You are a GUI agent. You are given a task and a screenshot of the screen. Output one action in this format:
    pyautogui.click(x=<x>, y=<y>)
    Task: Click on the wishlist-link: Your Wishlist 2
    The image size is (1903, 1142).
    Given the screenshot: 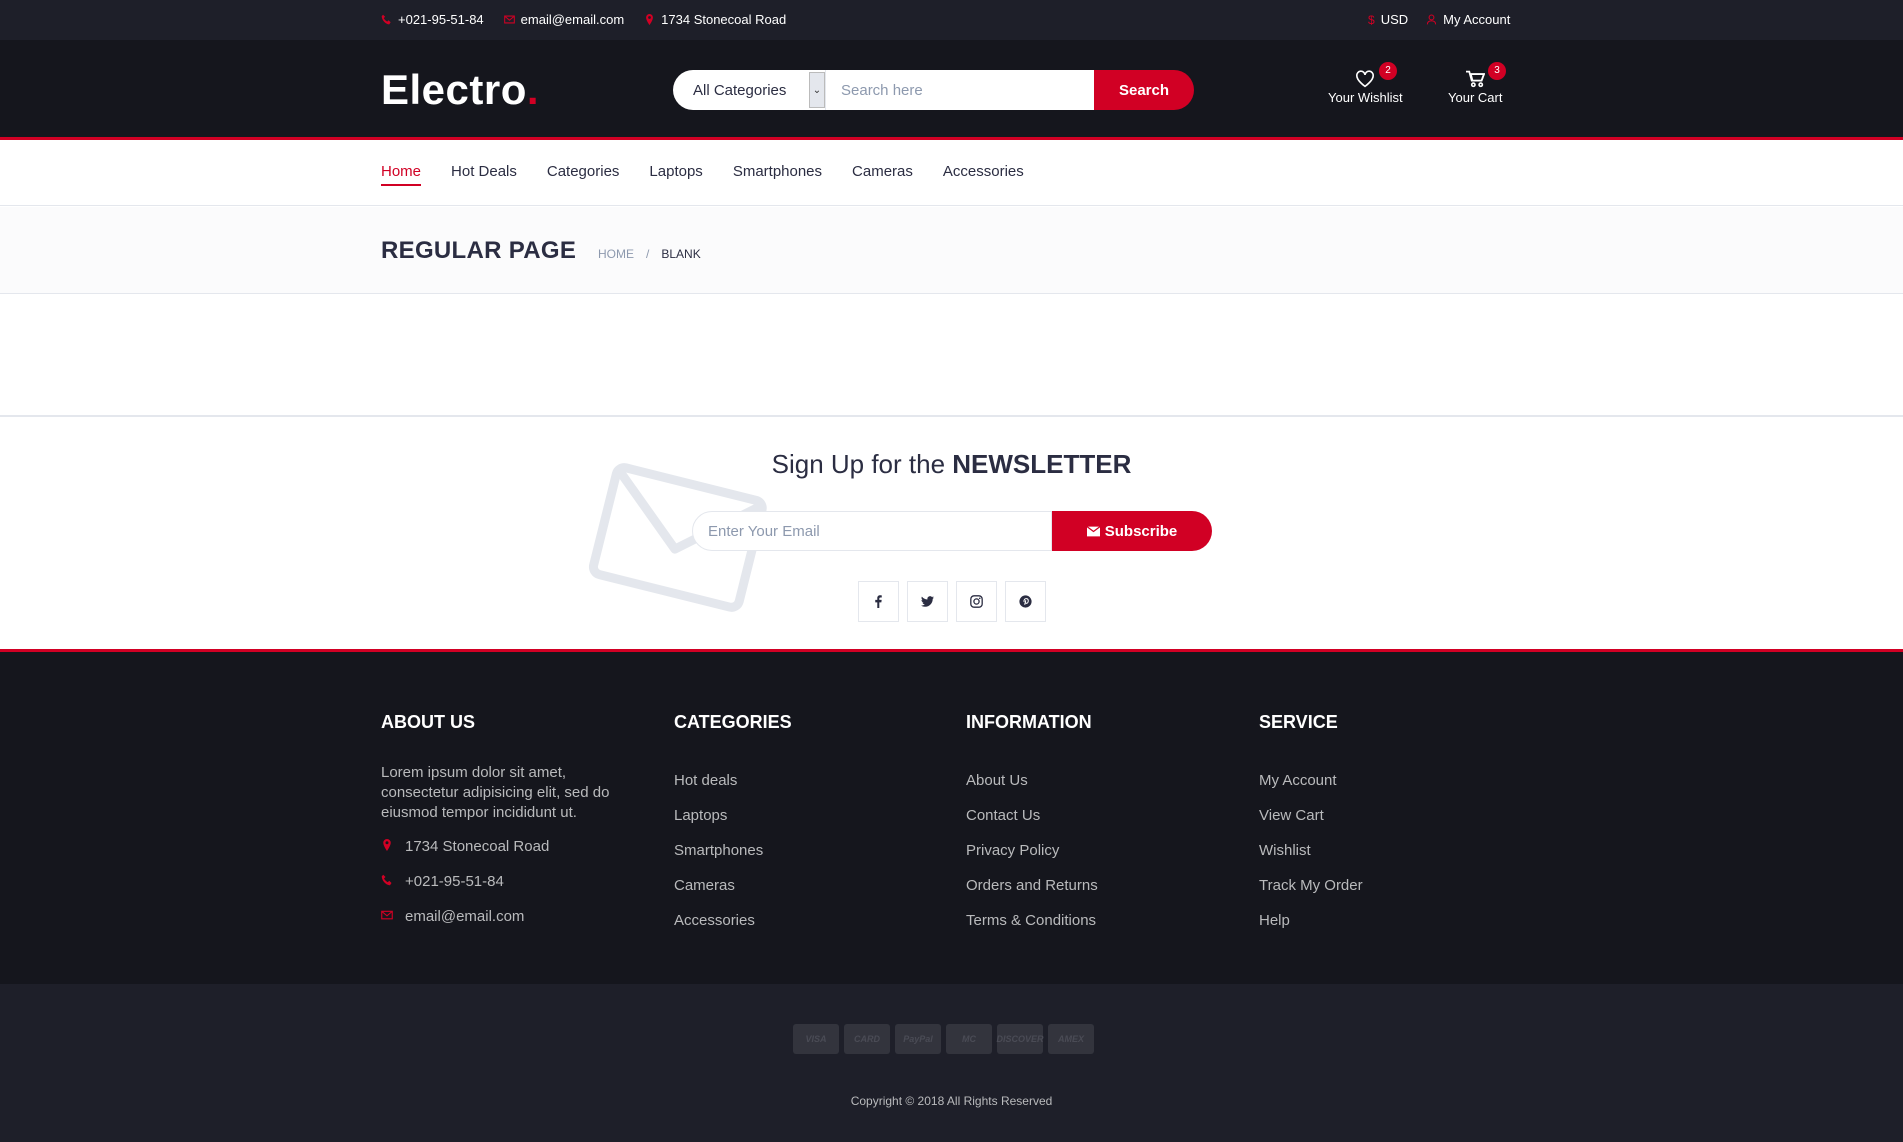 What is the action you would take?
    pyautogui.click(x=1365, y=83)
    